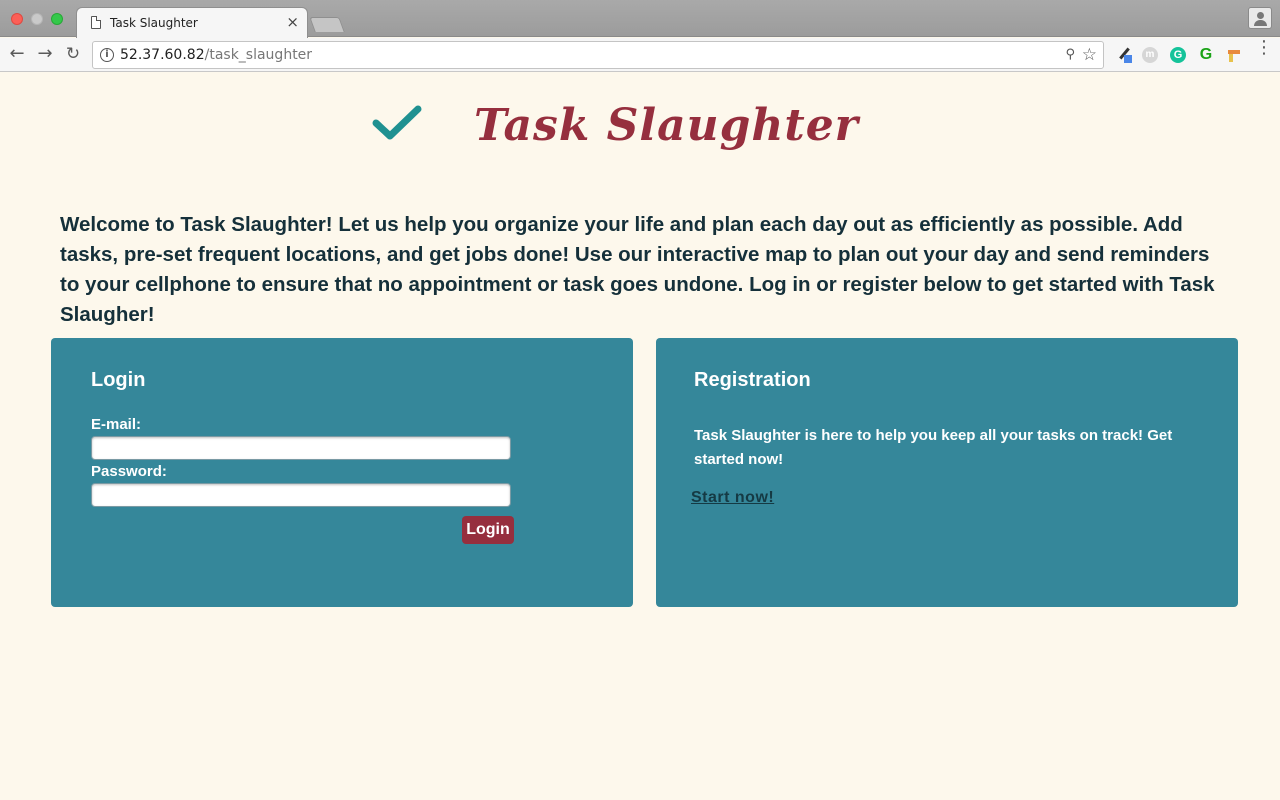 Image resolution: width=1280 pixels, height=800 pixels. I want to click on maximize-window-button, so click(57, 19).